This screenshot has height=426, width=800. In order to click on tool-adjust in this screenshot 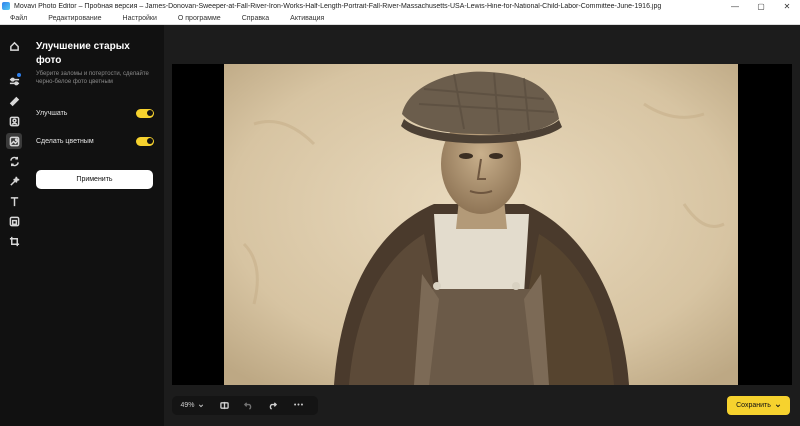, I will do `click(14, 81)`.